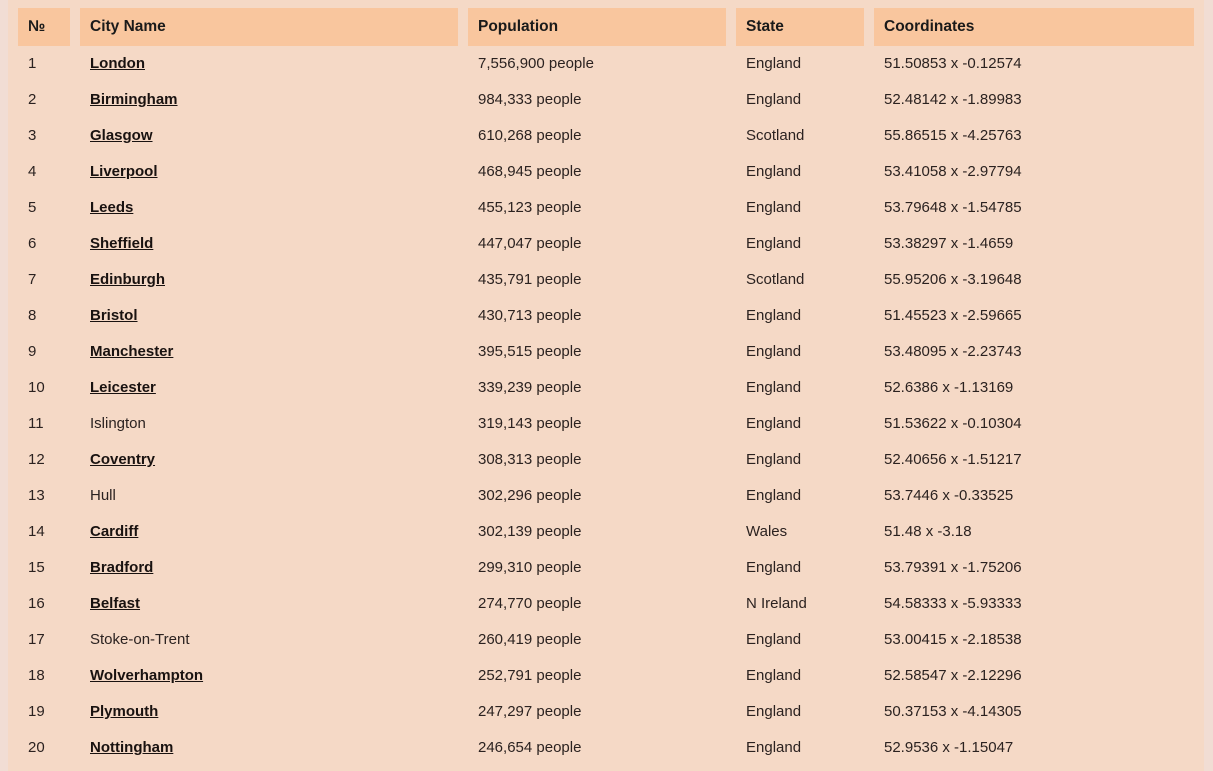 This screenshot has width=1213, height=771. Describe the element at coordinates (530, 423) in the screenshot. I see `cell-population: 319,143 people` at that location.